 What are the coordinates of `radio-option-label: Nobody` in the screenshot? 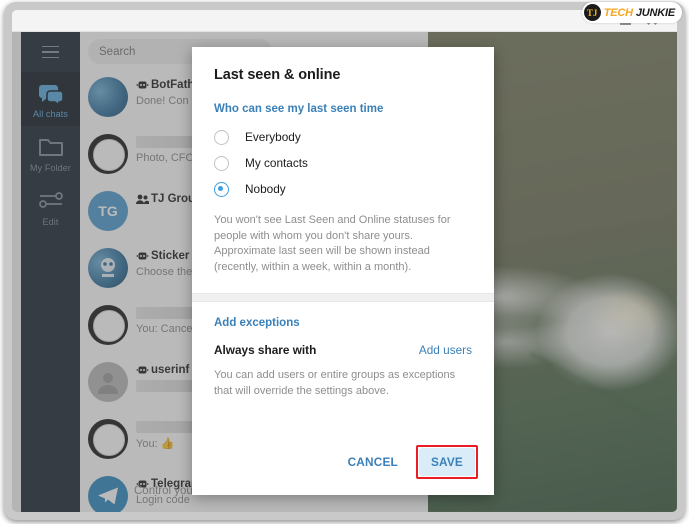 It's located at (265, 189).